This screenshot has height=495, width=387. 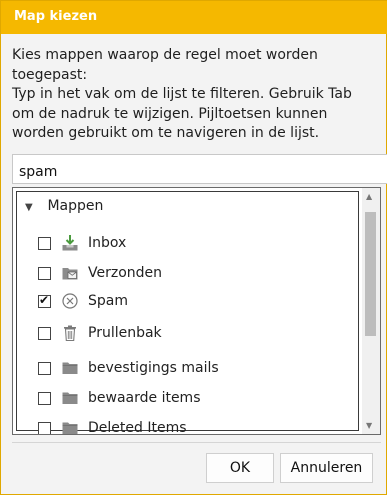 I want to click on inbox-icon, so click(x=70, y=243).